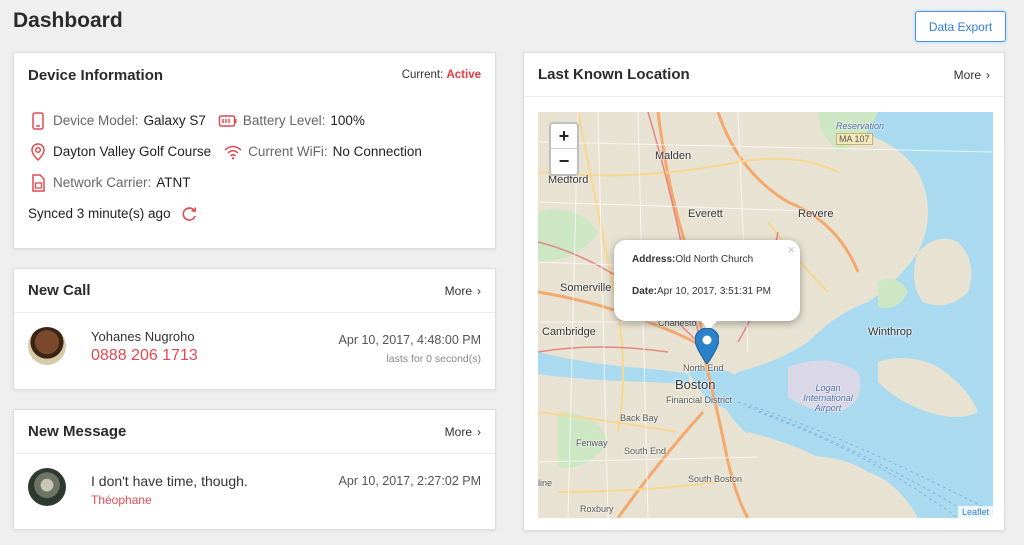 This screenshot has width=1024, height=545. What do you see at coordinates (707, 346) in the screenshot?
I see `map-marker-icon` at bounding box center [707, 346].